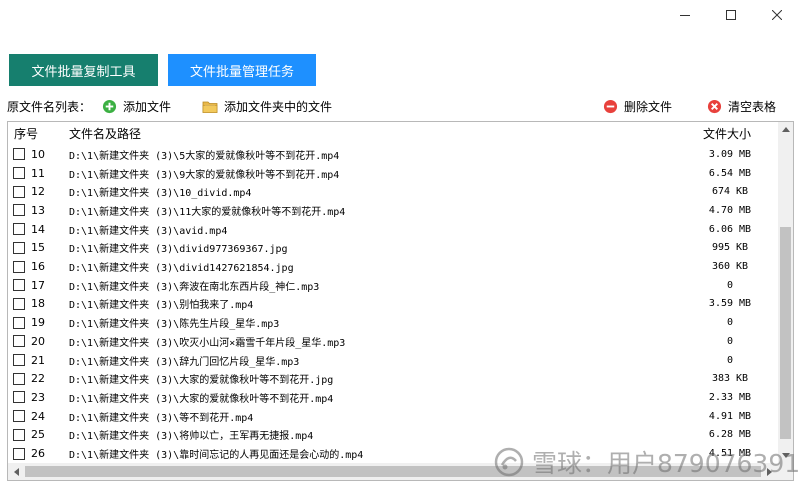 The height and width of the screenshot is (486, 800). What do you see at coordinates (38, 341) in the screenshot?
I see `row-index: 20` at bounding box center [38, 341].